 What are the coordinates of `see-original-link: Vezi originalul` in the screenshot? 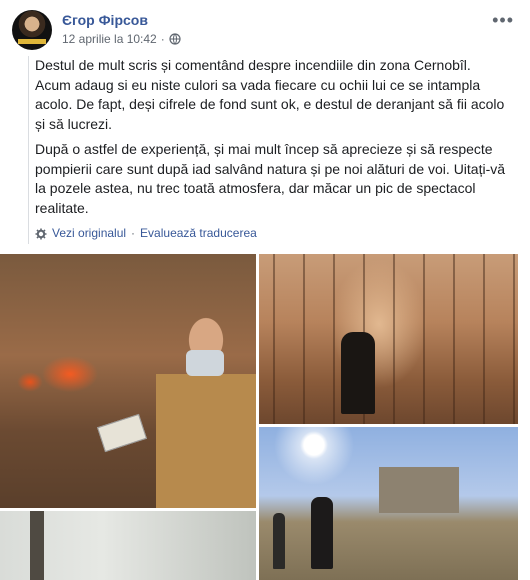 It's located at (89, 234).